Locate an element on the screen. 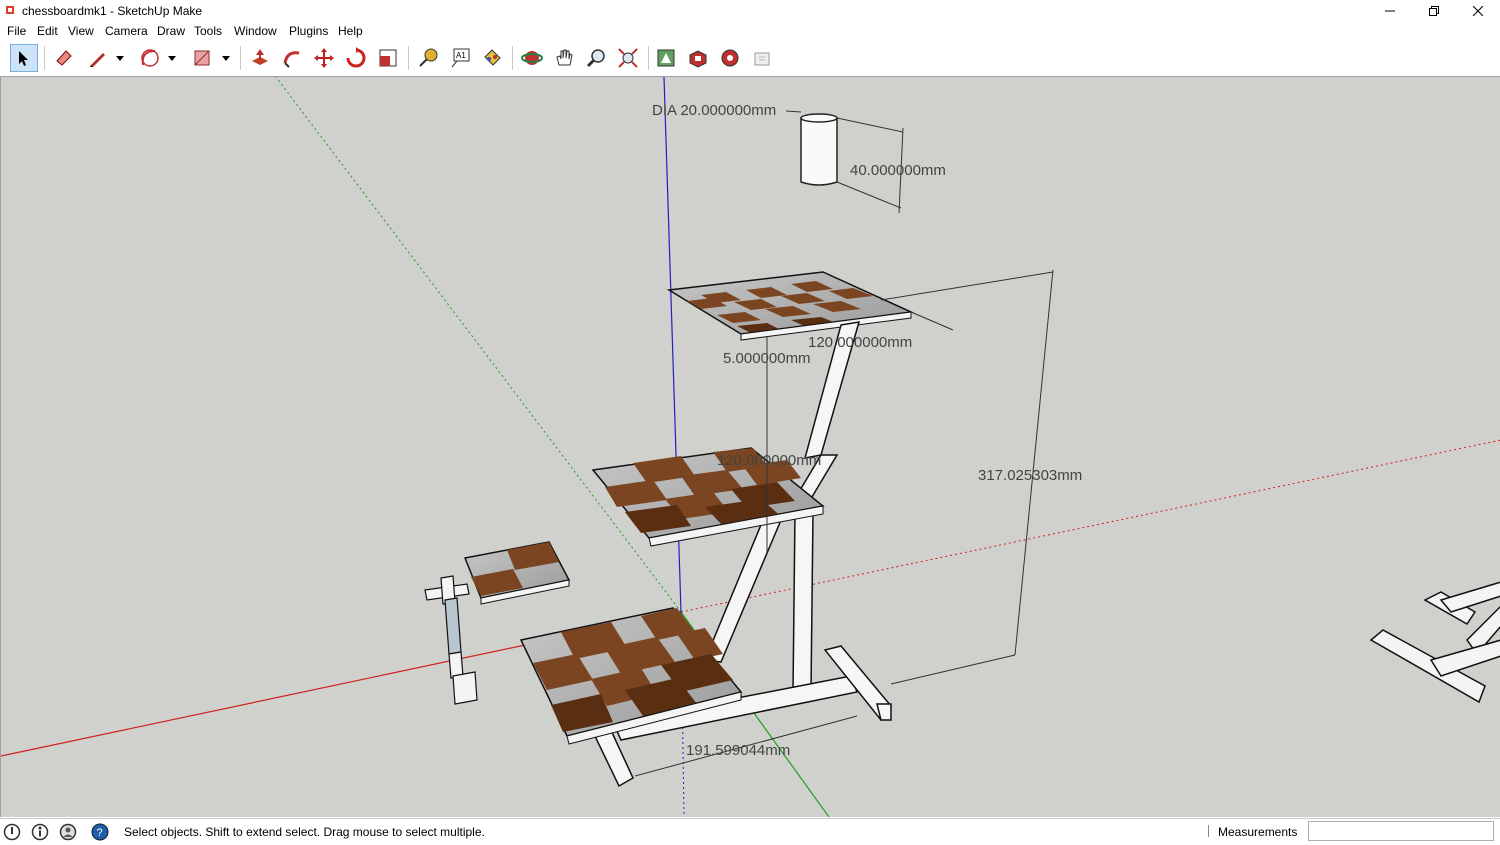 This screenshot has width=1500, height=845. minimize-button is located at coordinates (1390, 11).